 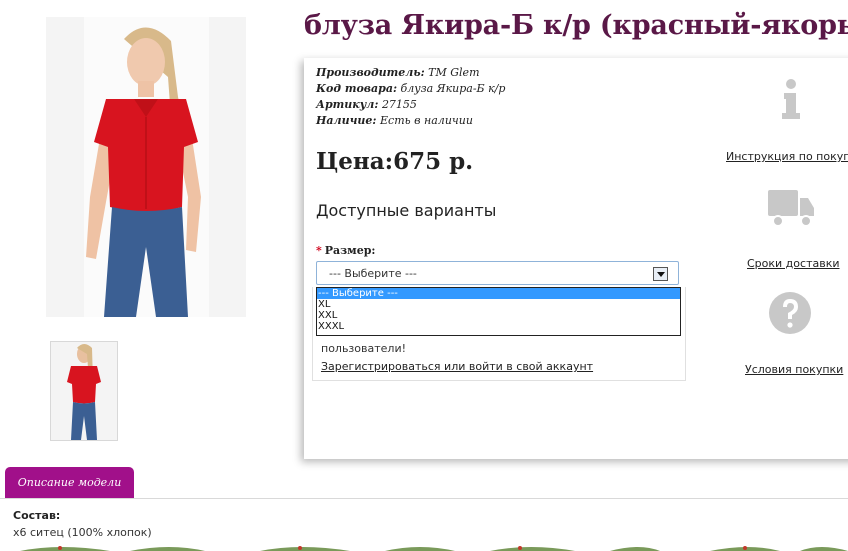 I want to click on purchase-terms-link: Условия покупки, so click(x=794, y=369).